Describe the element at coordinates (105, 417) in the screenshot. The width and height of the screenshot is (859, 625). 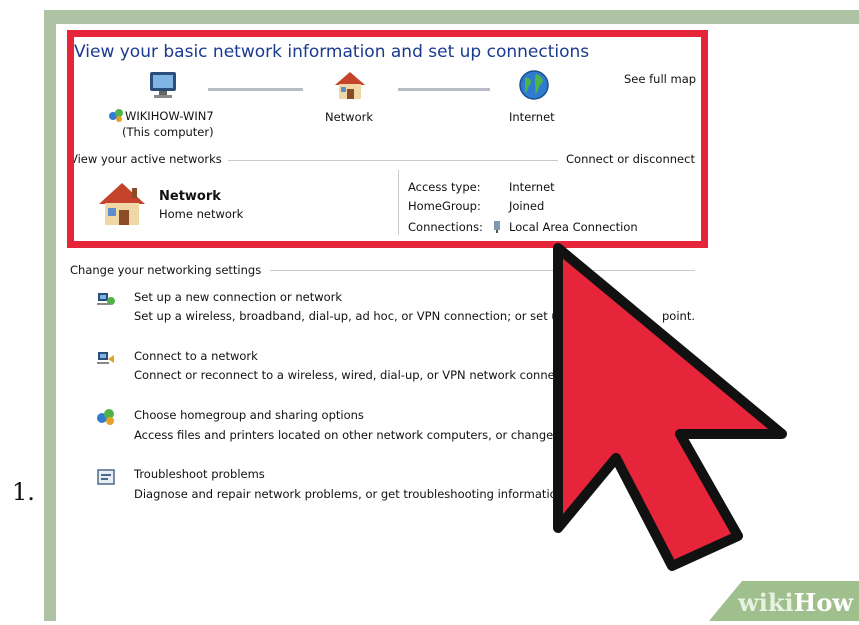
I see `homegroup-icon` at that location.